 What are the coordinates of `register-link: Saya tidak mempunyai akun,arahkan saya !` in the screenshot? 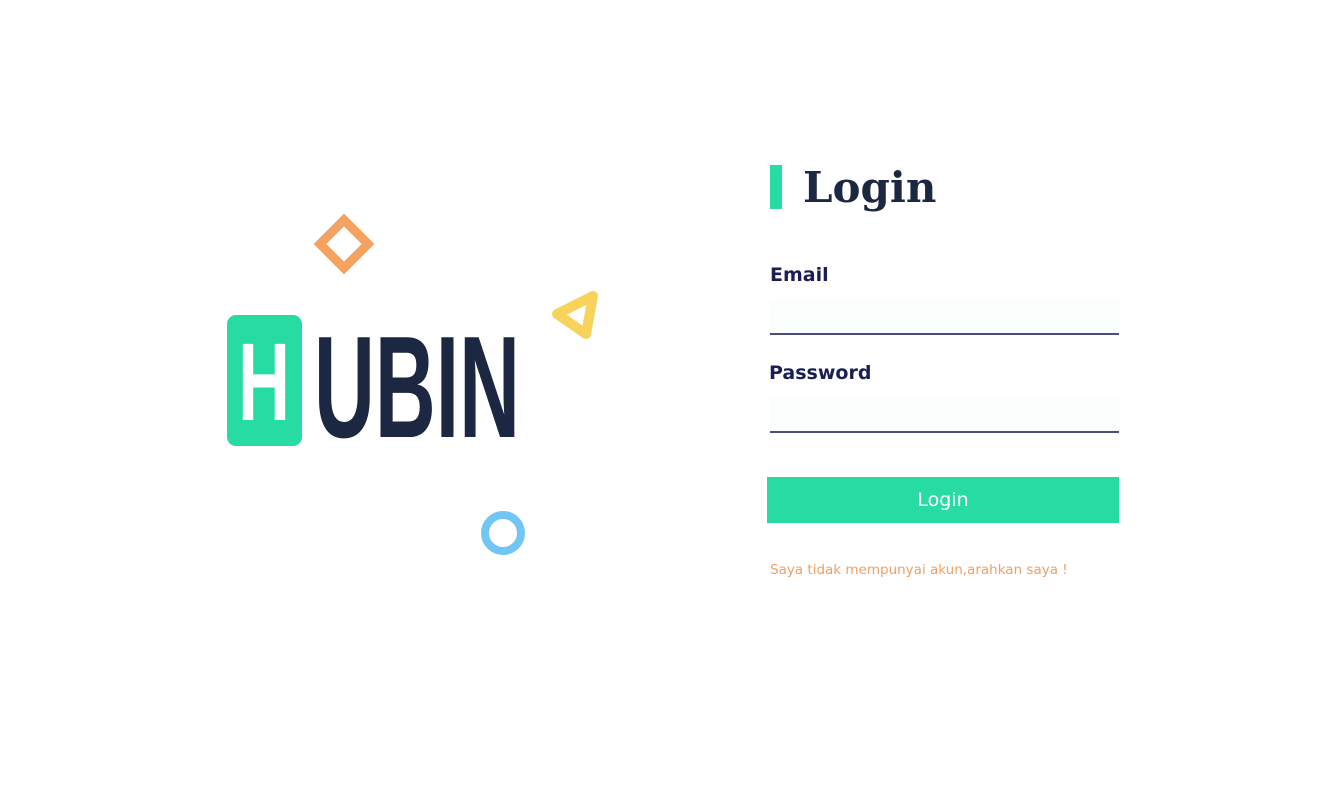 It's located at (919, 570).